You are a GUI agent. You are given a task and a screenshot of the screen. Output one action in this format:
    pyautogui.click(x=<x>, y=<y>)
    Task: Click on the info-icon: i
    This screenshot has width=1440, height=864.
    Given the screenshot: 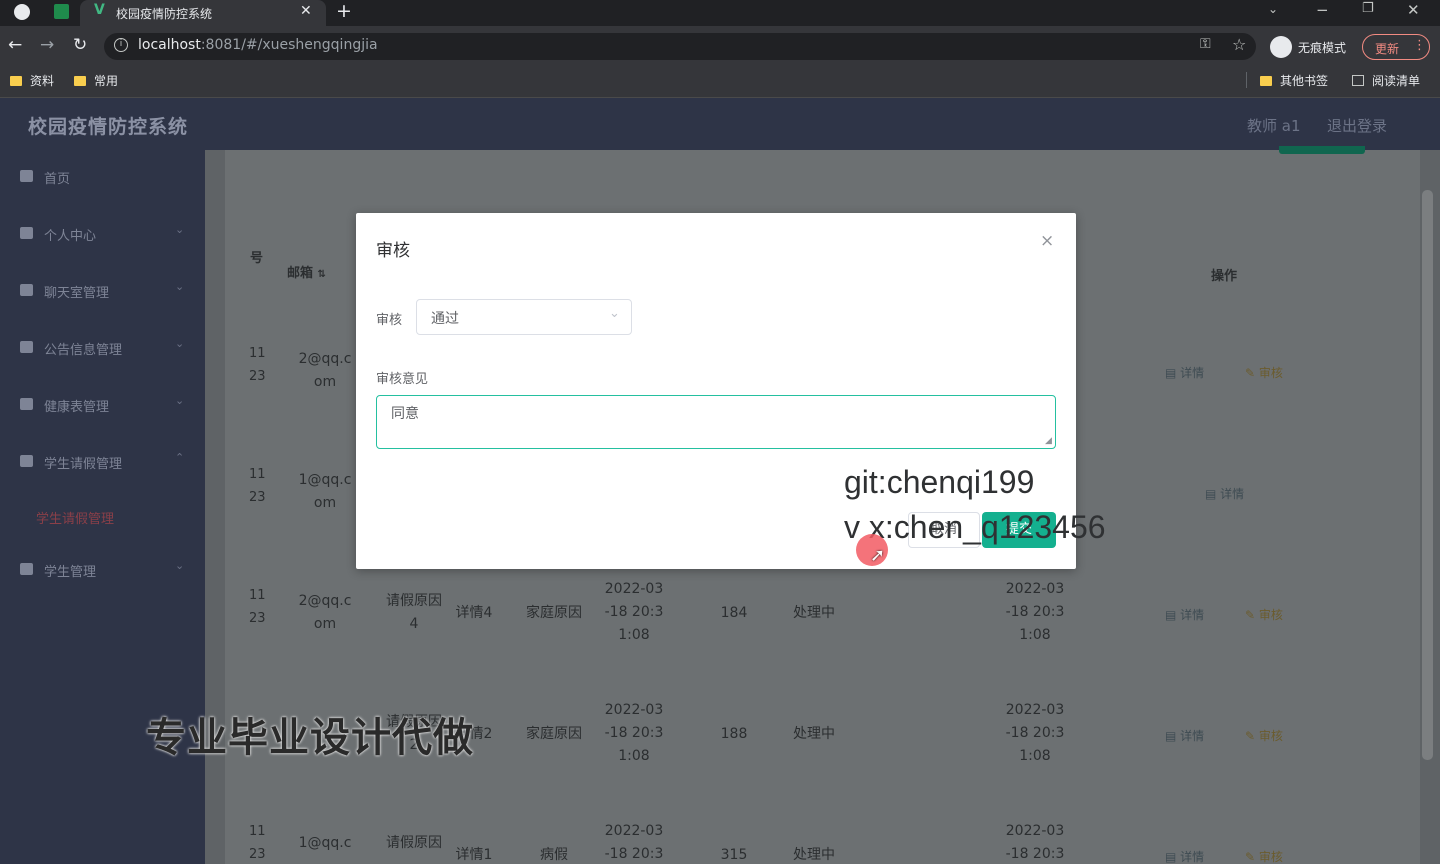 What is the action you would take?
    pyautogui.click(x=121, y=45)
    